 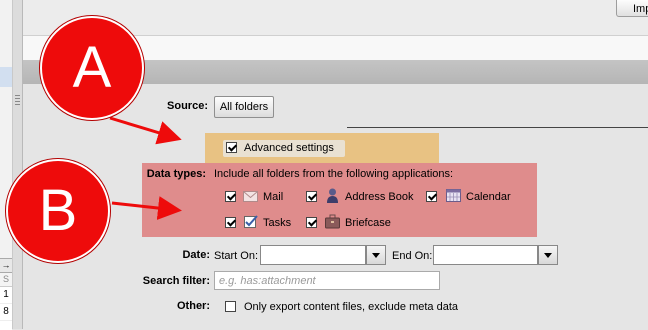 What do you see at coordinates (145, 130) in the screenshot?
I see `arrow-a` at bounding box center [145, 130].